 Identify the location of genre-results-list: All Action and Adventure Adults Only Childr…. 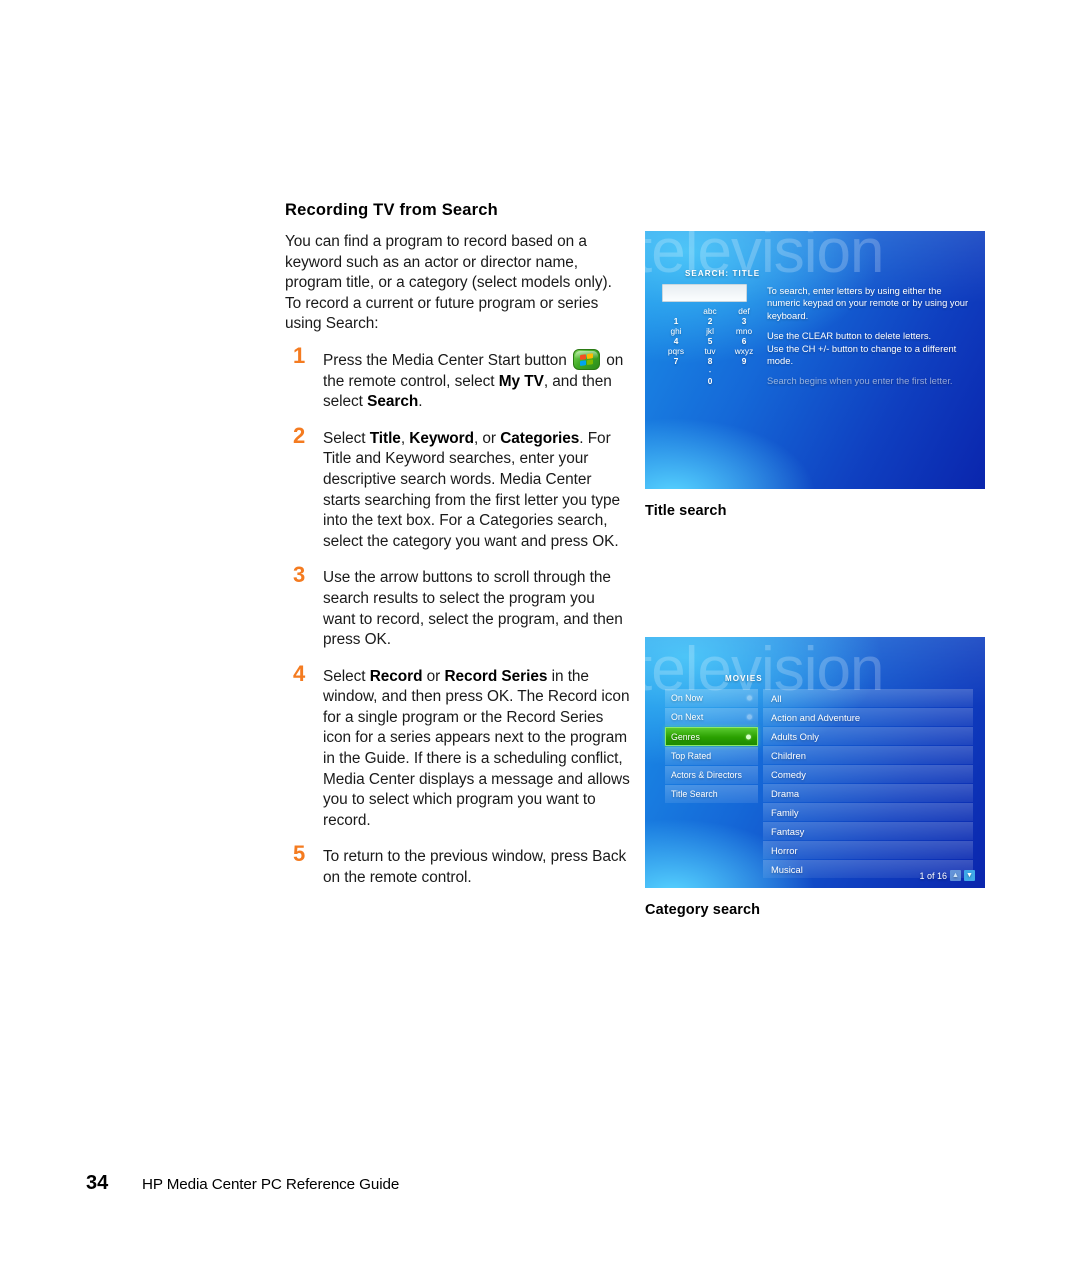
(868, 784).